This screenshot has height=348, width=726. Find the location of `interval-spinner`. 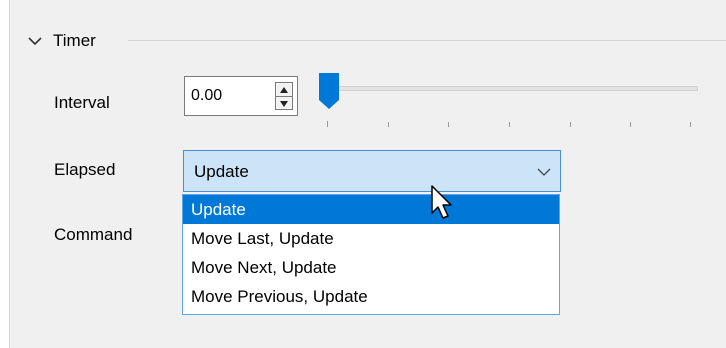

interval-spinner is located at coordinates (284, 96).